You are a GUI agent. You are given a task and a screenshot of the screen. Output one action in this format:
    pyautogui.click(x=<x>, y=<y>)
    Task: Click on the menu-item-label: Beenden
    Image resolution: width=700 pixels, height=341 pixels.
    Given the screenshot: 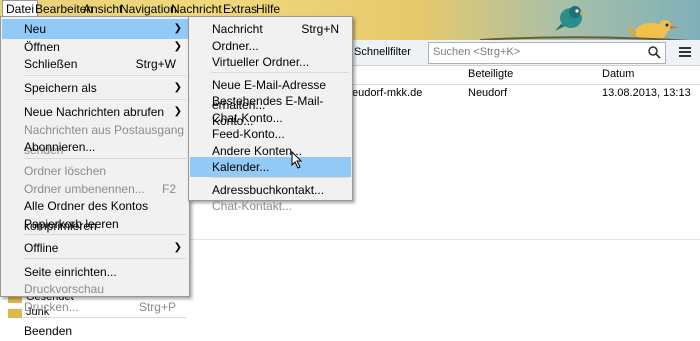 What is the action you would take?
    pyautogui.click(x=48, y=330)
    